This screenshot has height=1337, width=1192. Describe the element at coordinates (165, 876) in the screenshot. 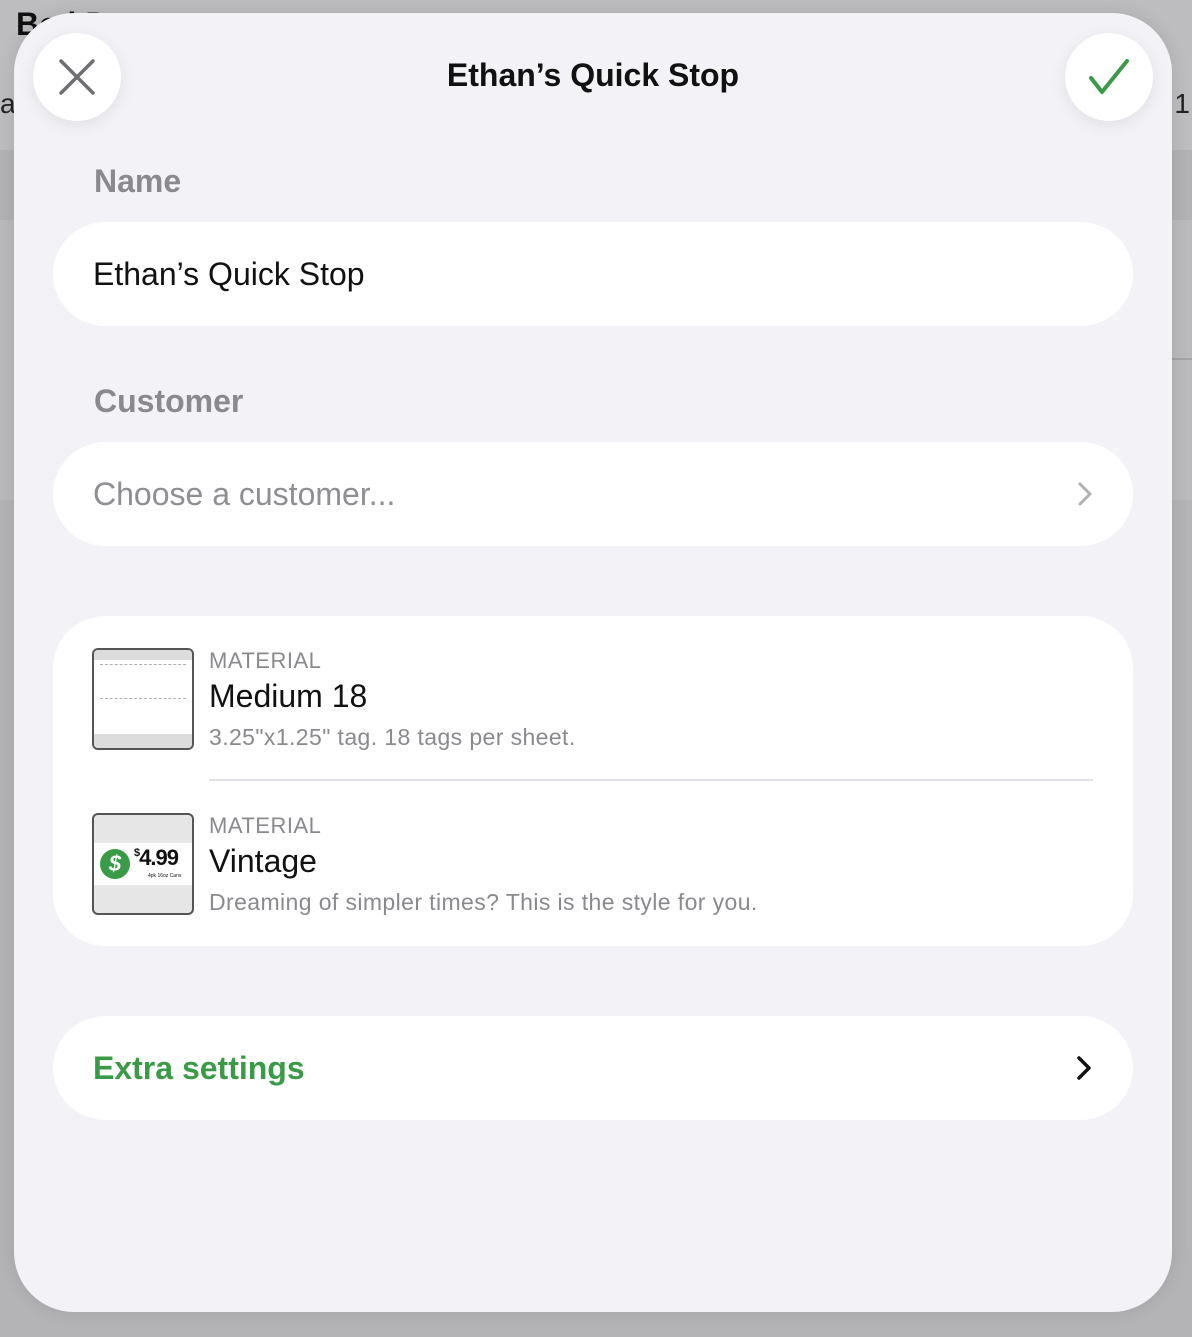

I see `thumbnail-caption: 4pk 16oz Cans` at that location.